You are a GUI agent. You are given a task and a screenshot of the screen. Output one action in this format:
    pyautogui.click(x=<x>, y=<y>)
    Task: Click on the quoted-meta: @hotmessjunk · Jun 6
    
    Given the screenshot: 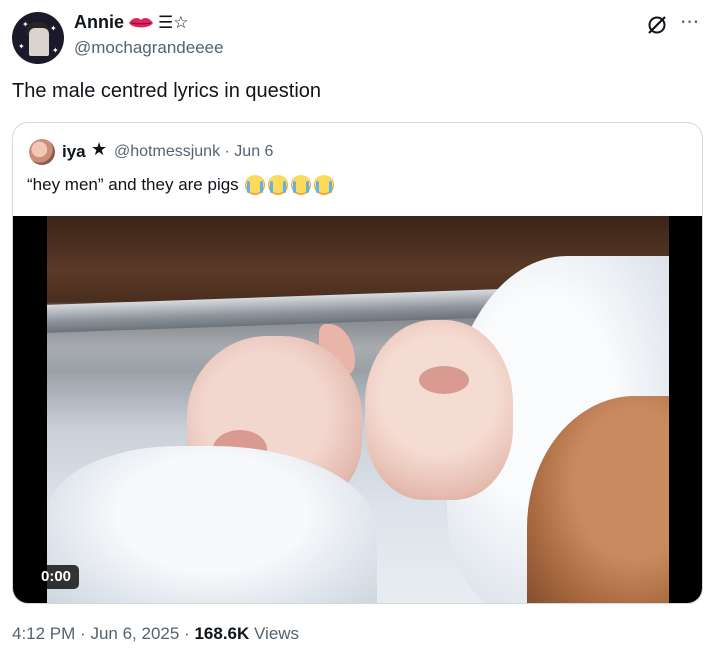 What is the action you would take?
    pyautogui.click(x=193, y=152)
    